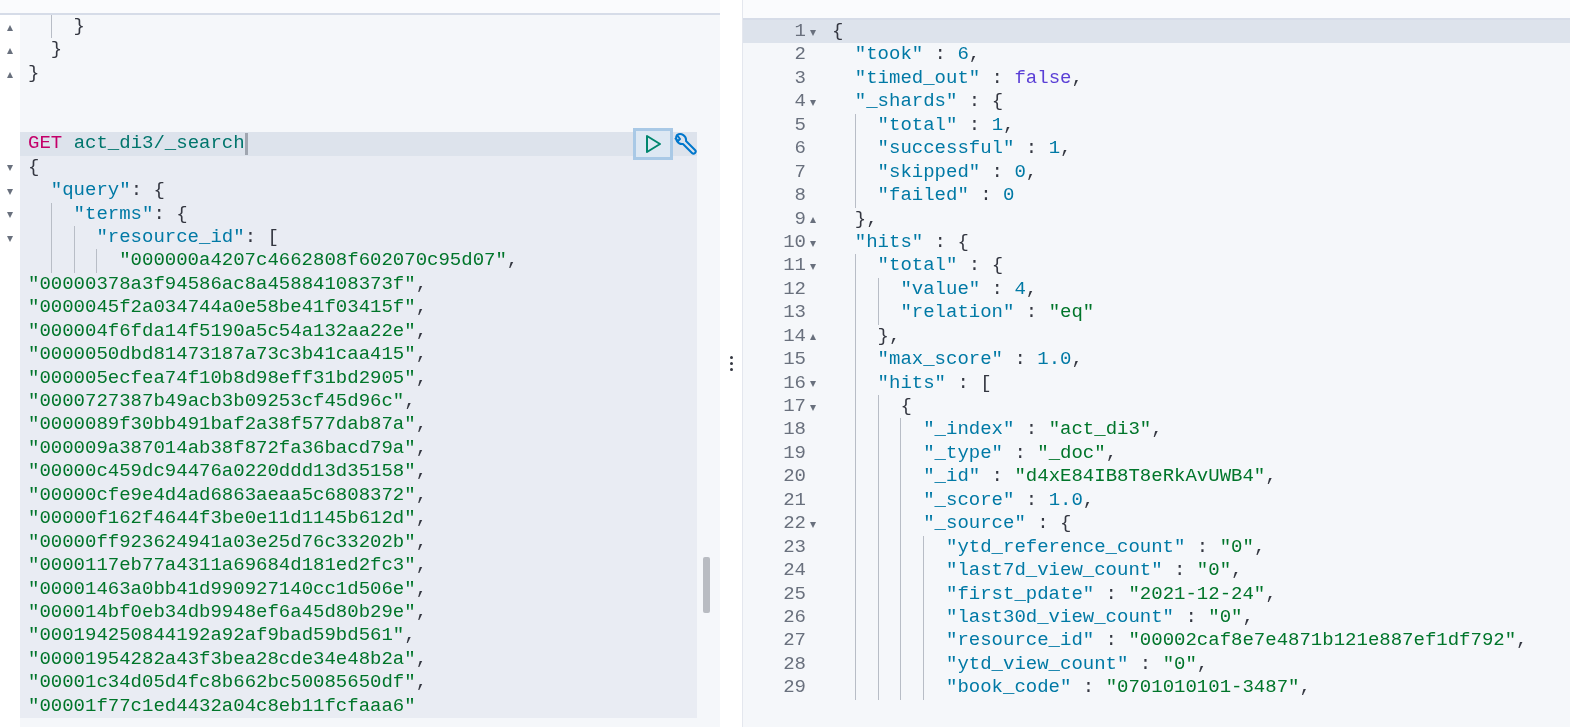 The image size is (1570, 727). Describe the element at coordinates (1198, 594) in the screenshot. I see `code-line: "first_pdate" : "2021-12-24",` at that location.